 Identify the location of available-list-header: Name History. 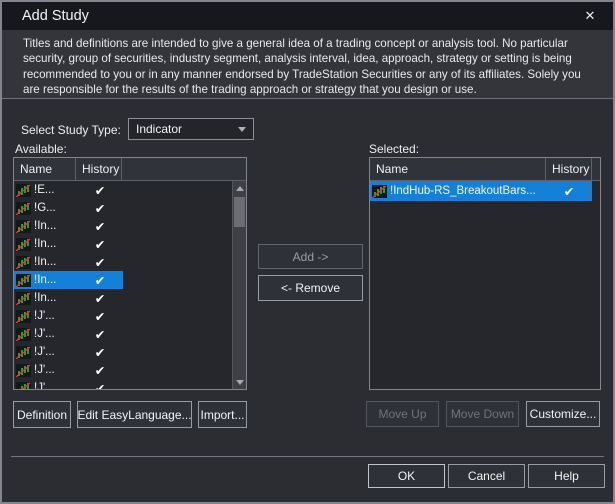
(130, 169).